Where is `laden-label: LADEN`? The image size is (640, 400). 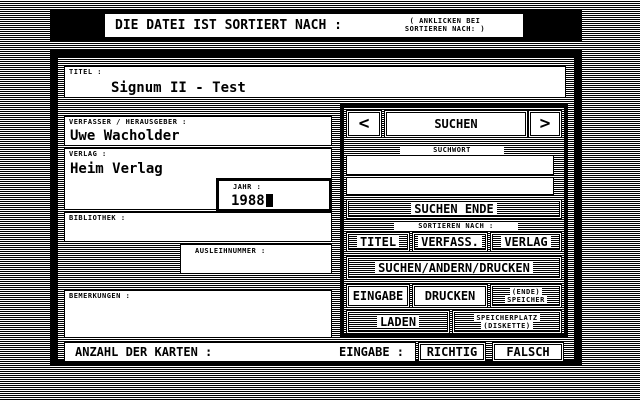 laden-label: LADEN is located at coordinates (398, 322).